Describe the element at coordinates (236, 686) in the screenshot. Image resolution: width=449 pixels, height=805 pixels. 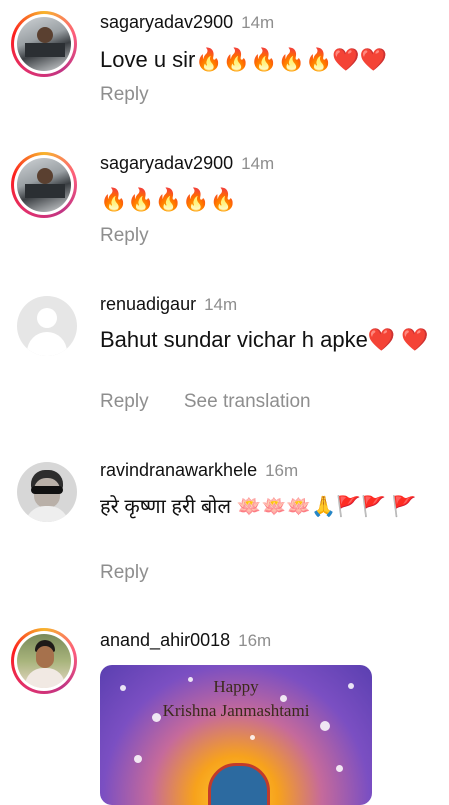
I see `image-title-line1: Happy` at that location.